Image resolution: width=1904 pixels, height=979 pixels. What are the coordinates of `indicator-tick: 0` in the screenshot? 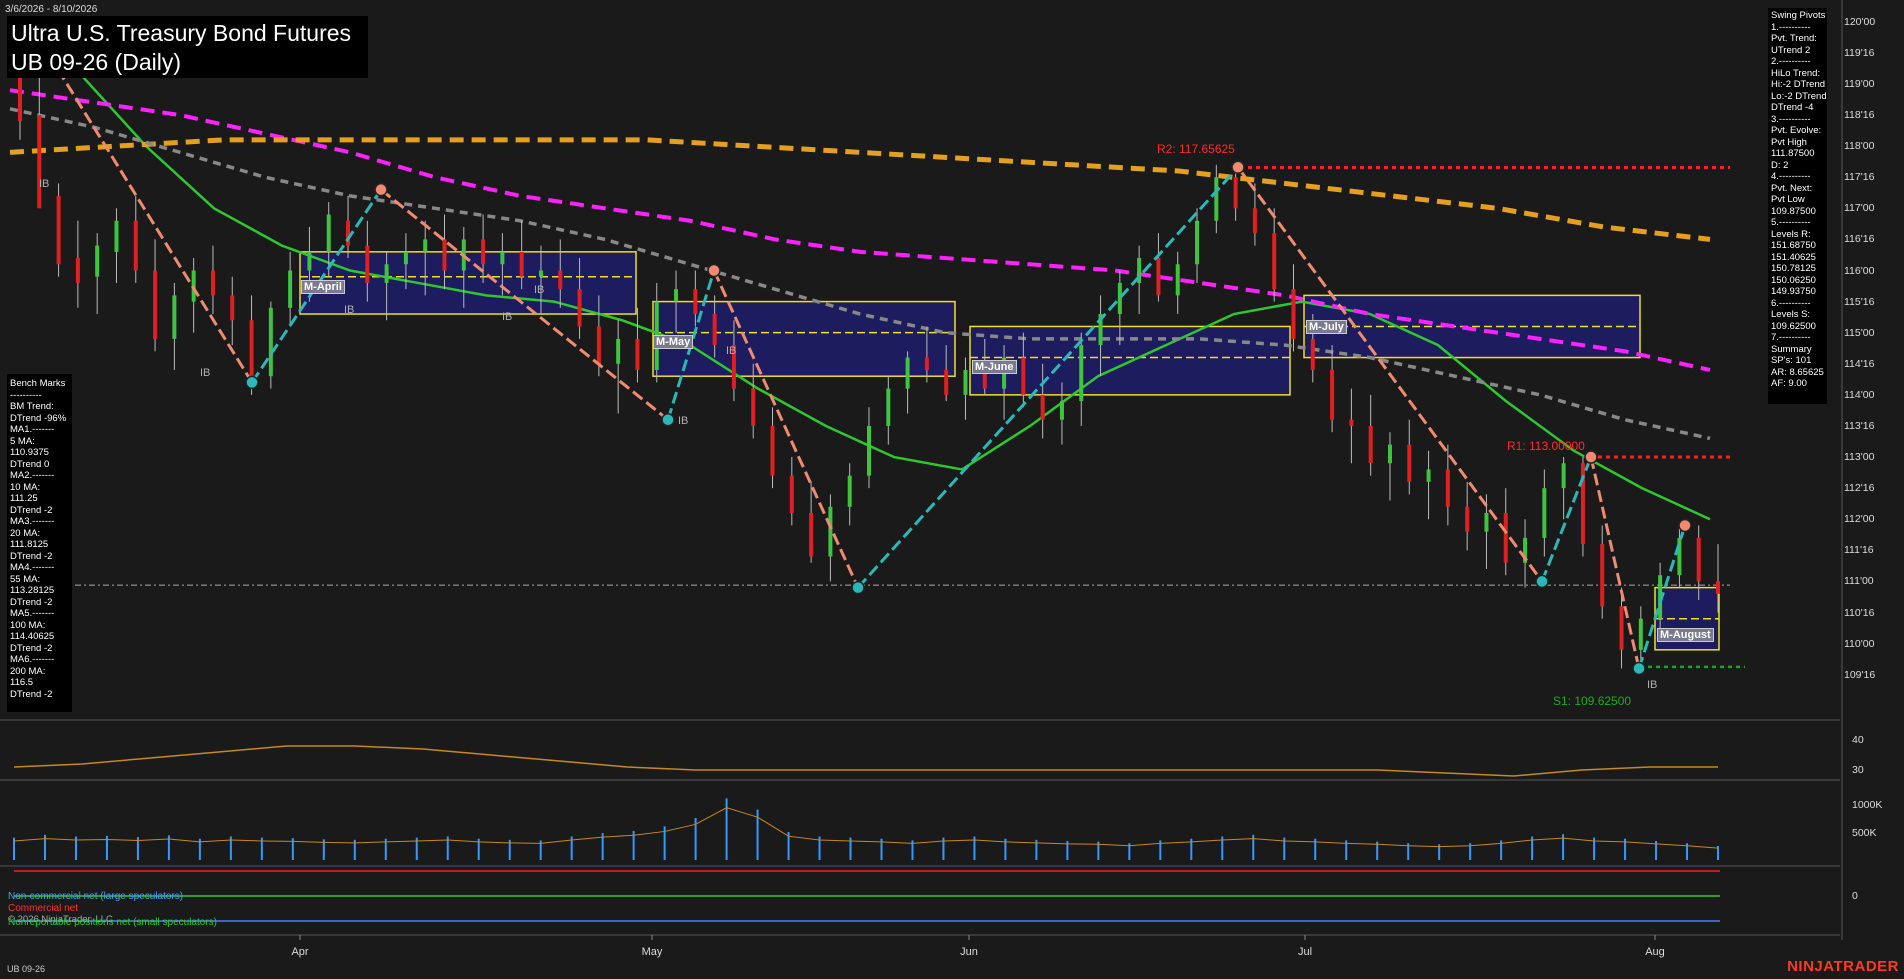 It's located at (1855, 896).